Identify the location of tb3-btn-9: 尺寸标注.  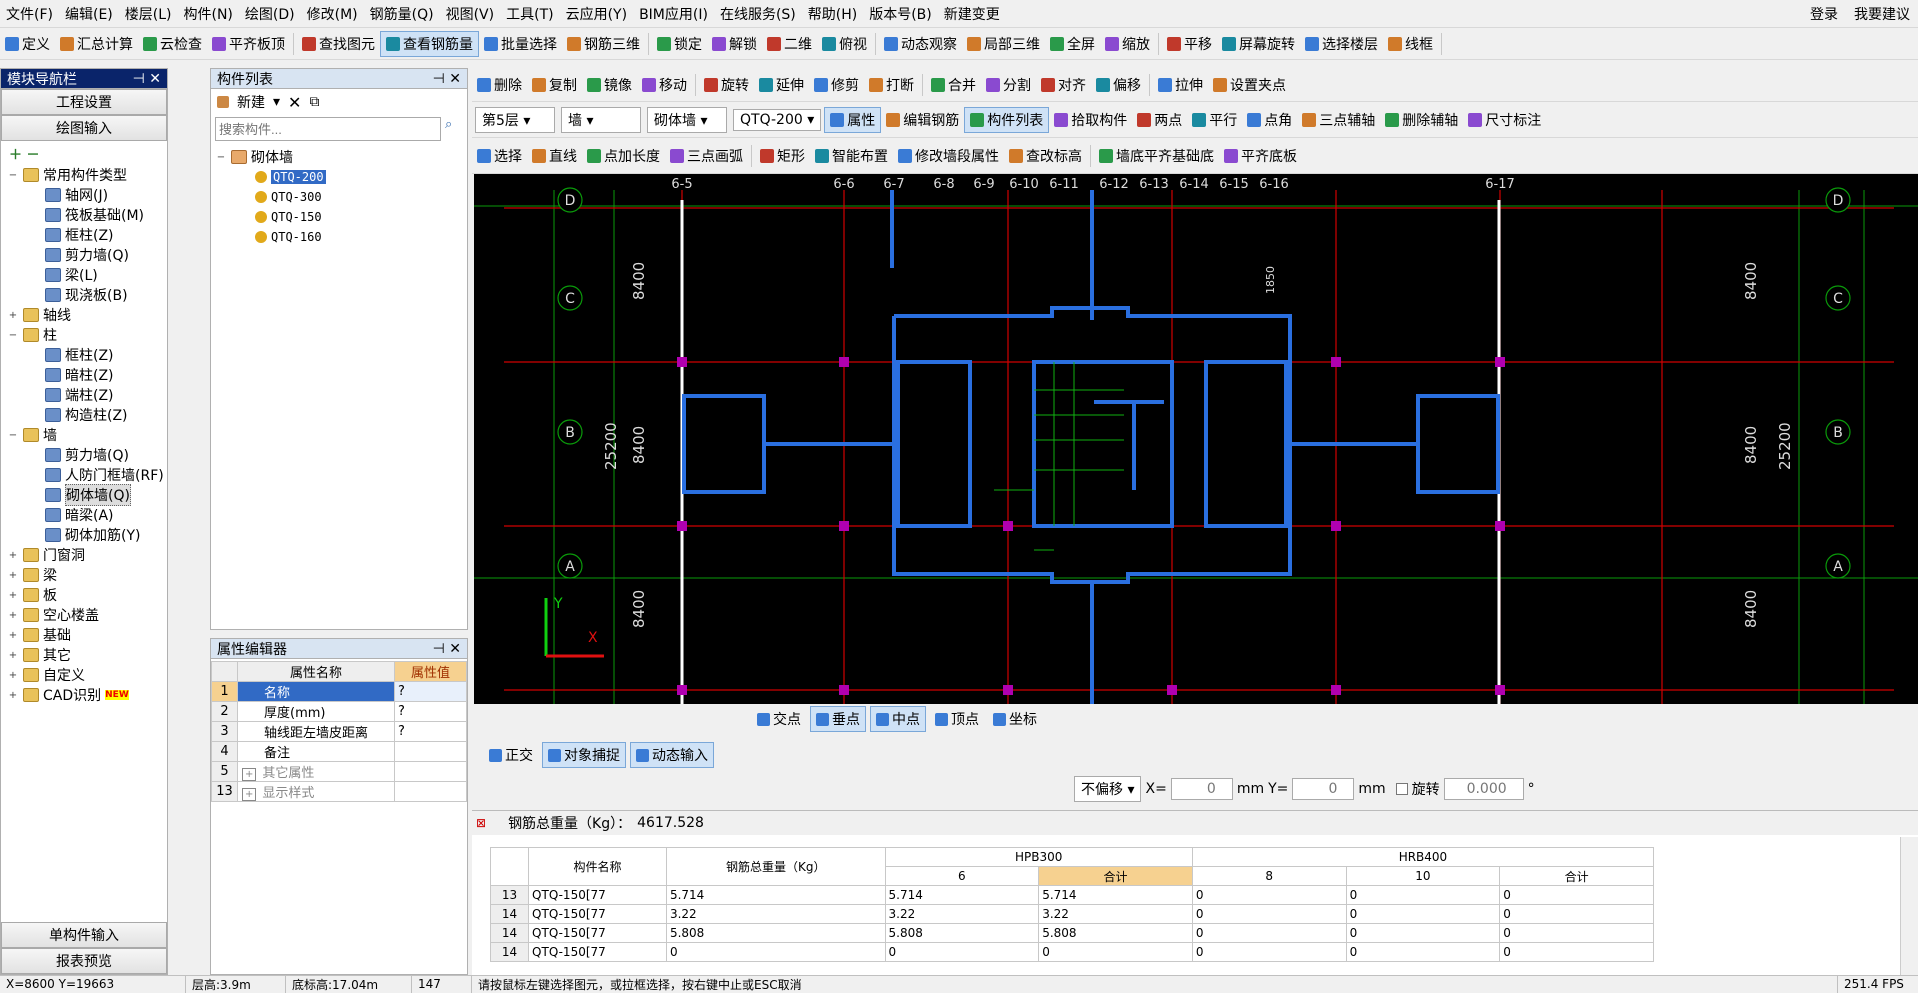
(1504, 120).